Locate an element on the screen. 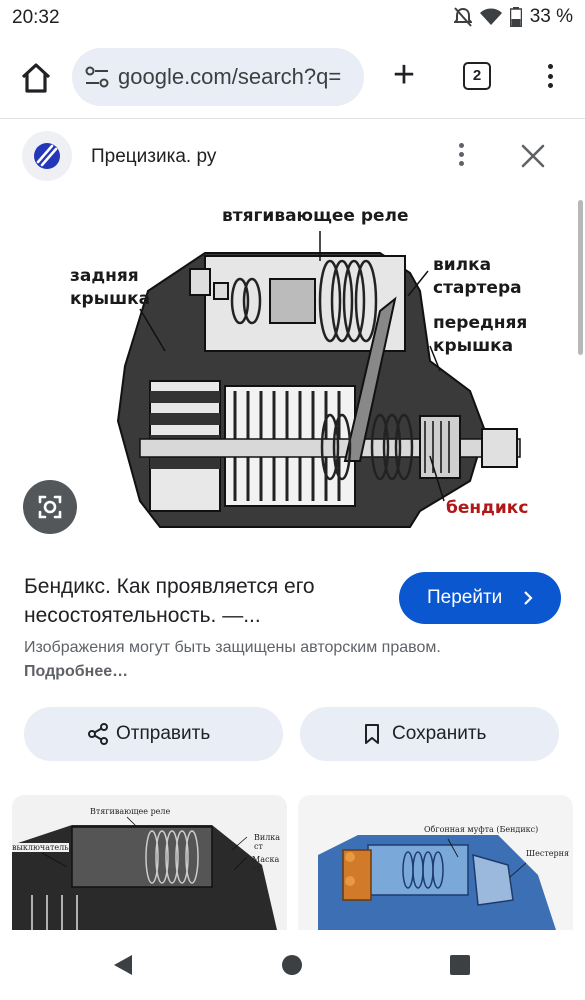 This screenshot has height=1000, width=585. scrollbar is located at coordinates (580, 277).